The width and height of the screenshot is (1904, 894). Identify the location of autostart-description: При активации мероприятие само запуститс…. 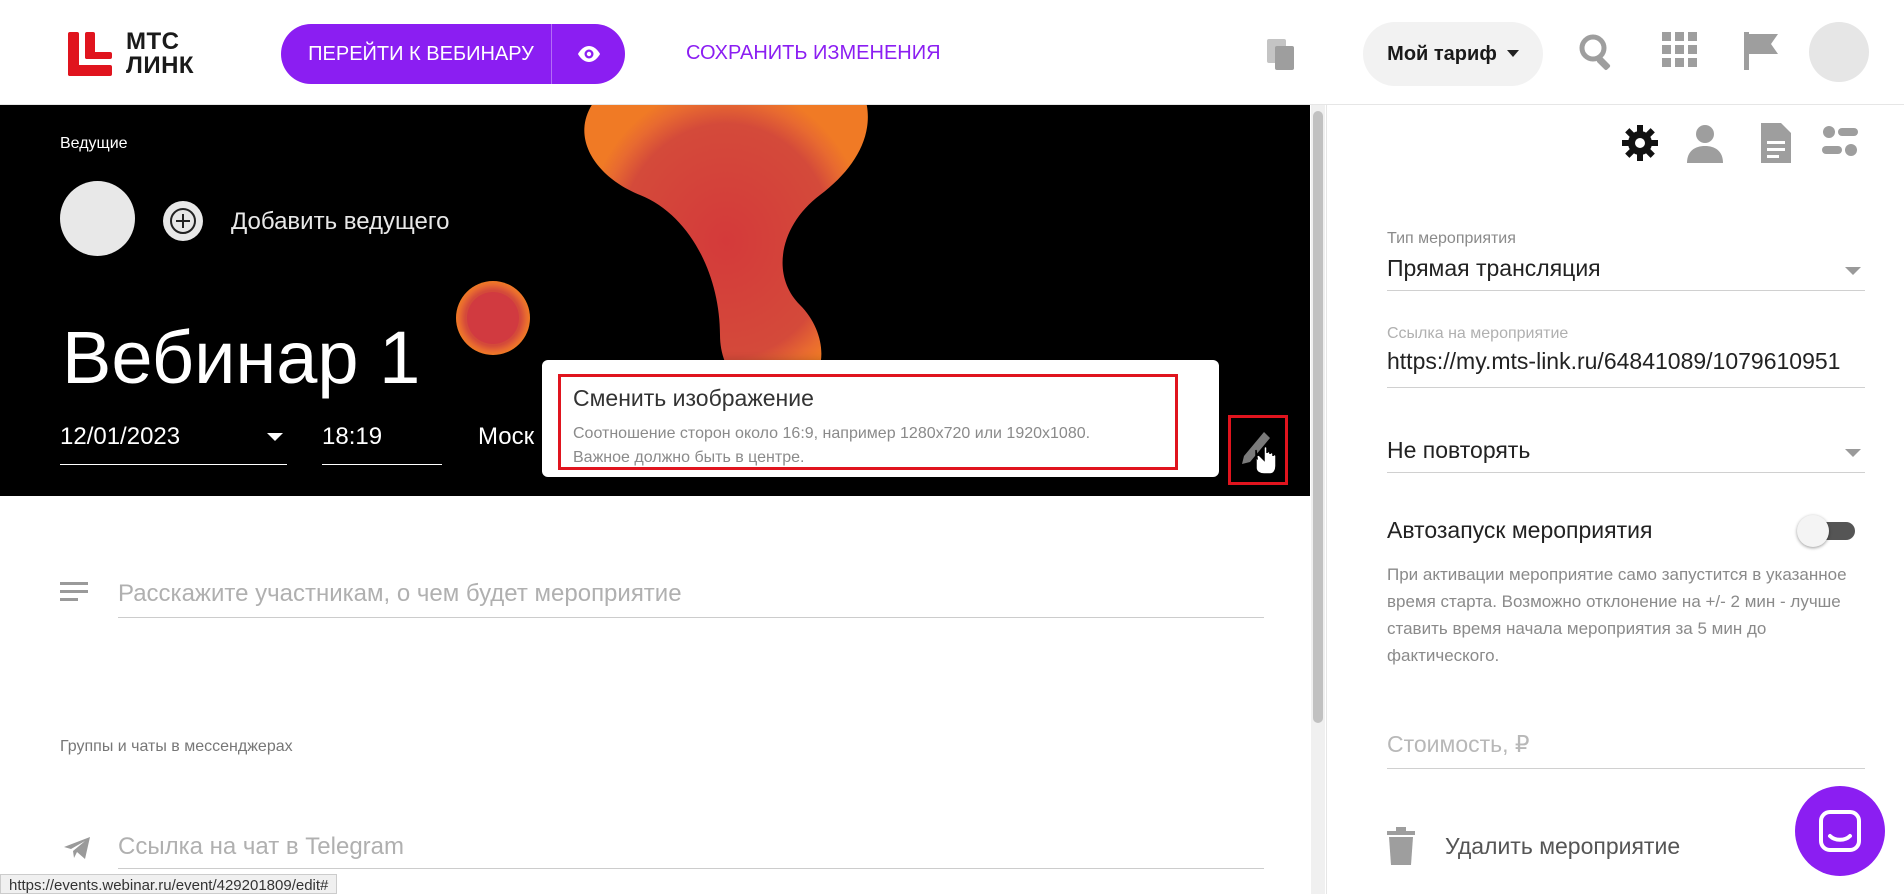
(1617, 615).